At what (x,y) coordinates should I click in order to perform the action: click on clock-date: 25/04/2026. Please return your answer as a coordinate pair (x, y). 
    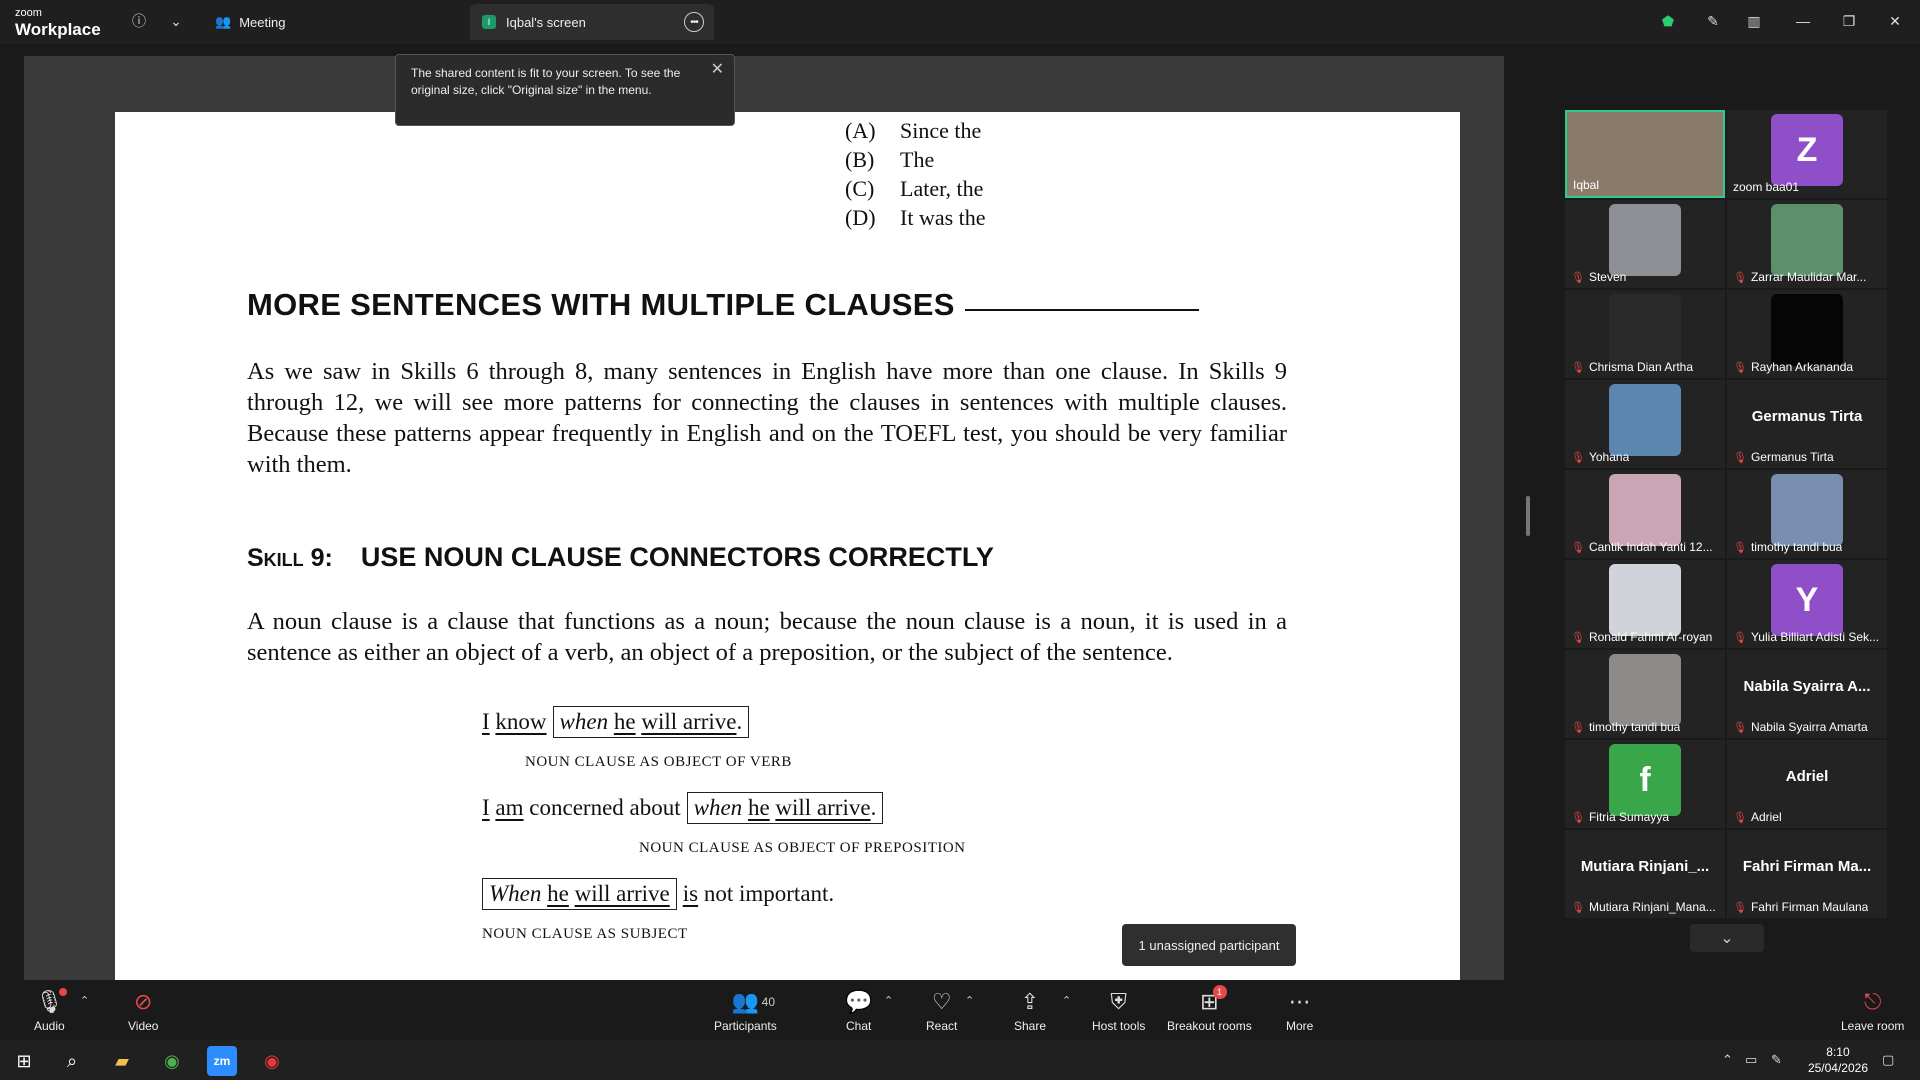
    Looking at the image, I should click on (1837, 1068).